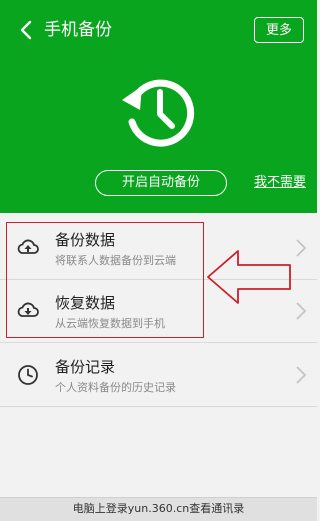 The height and width of the screenshot is (521, 320). What do you see at coordinates (158, 30) in the screenshot?
I see `top-bar: 手机备份 更多` at bounding box center [158, 30].